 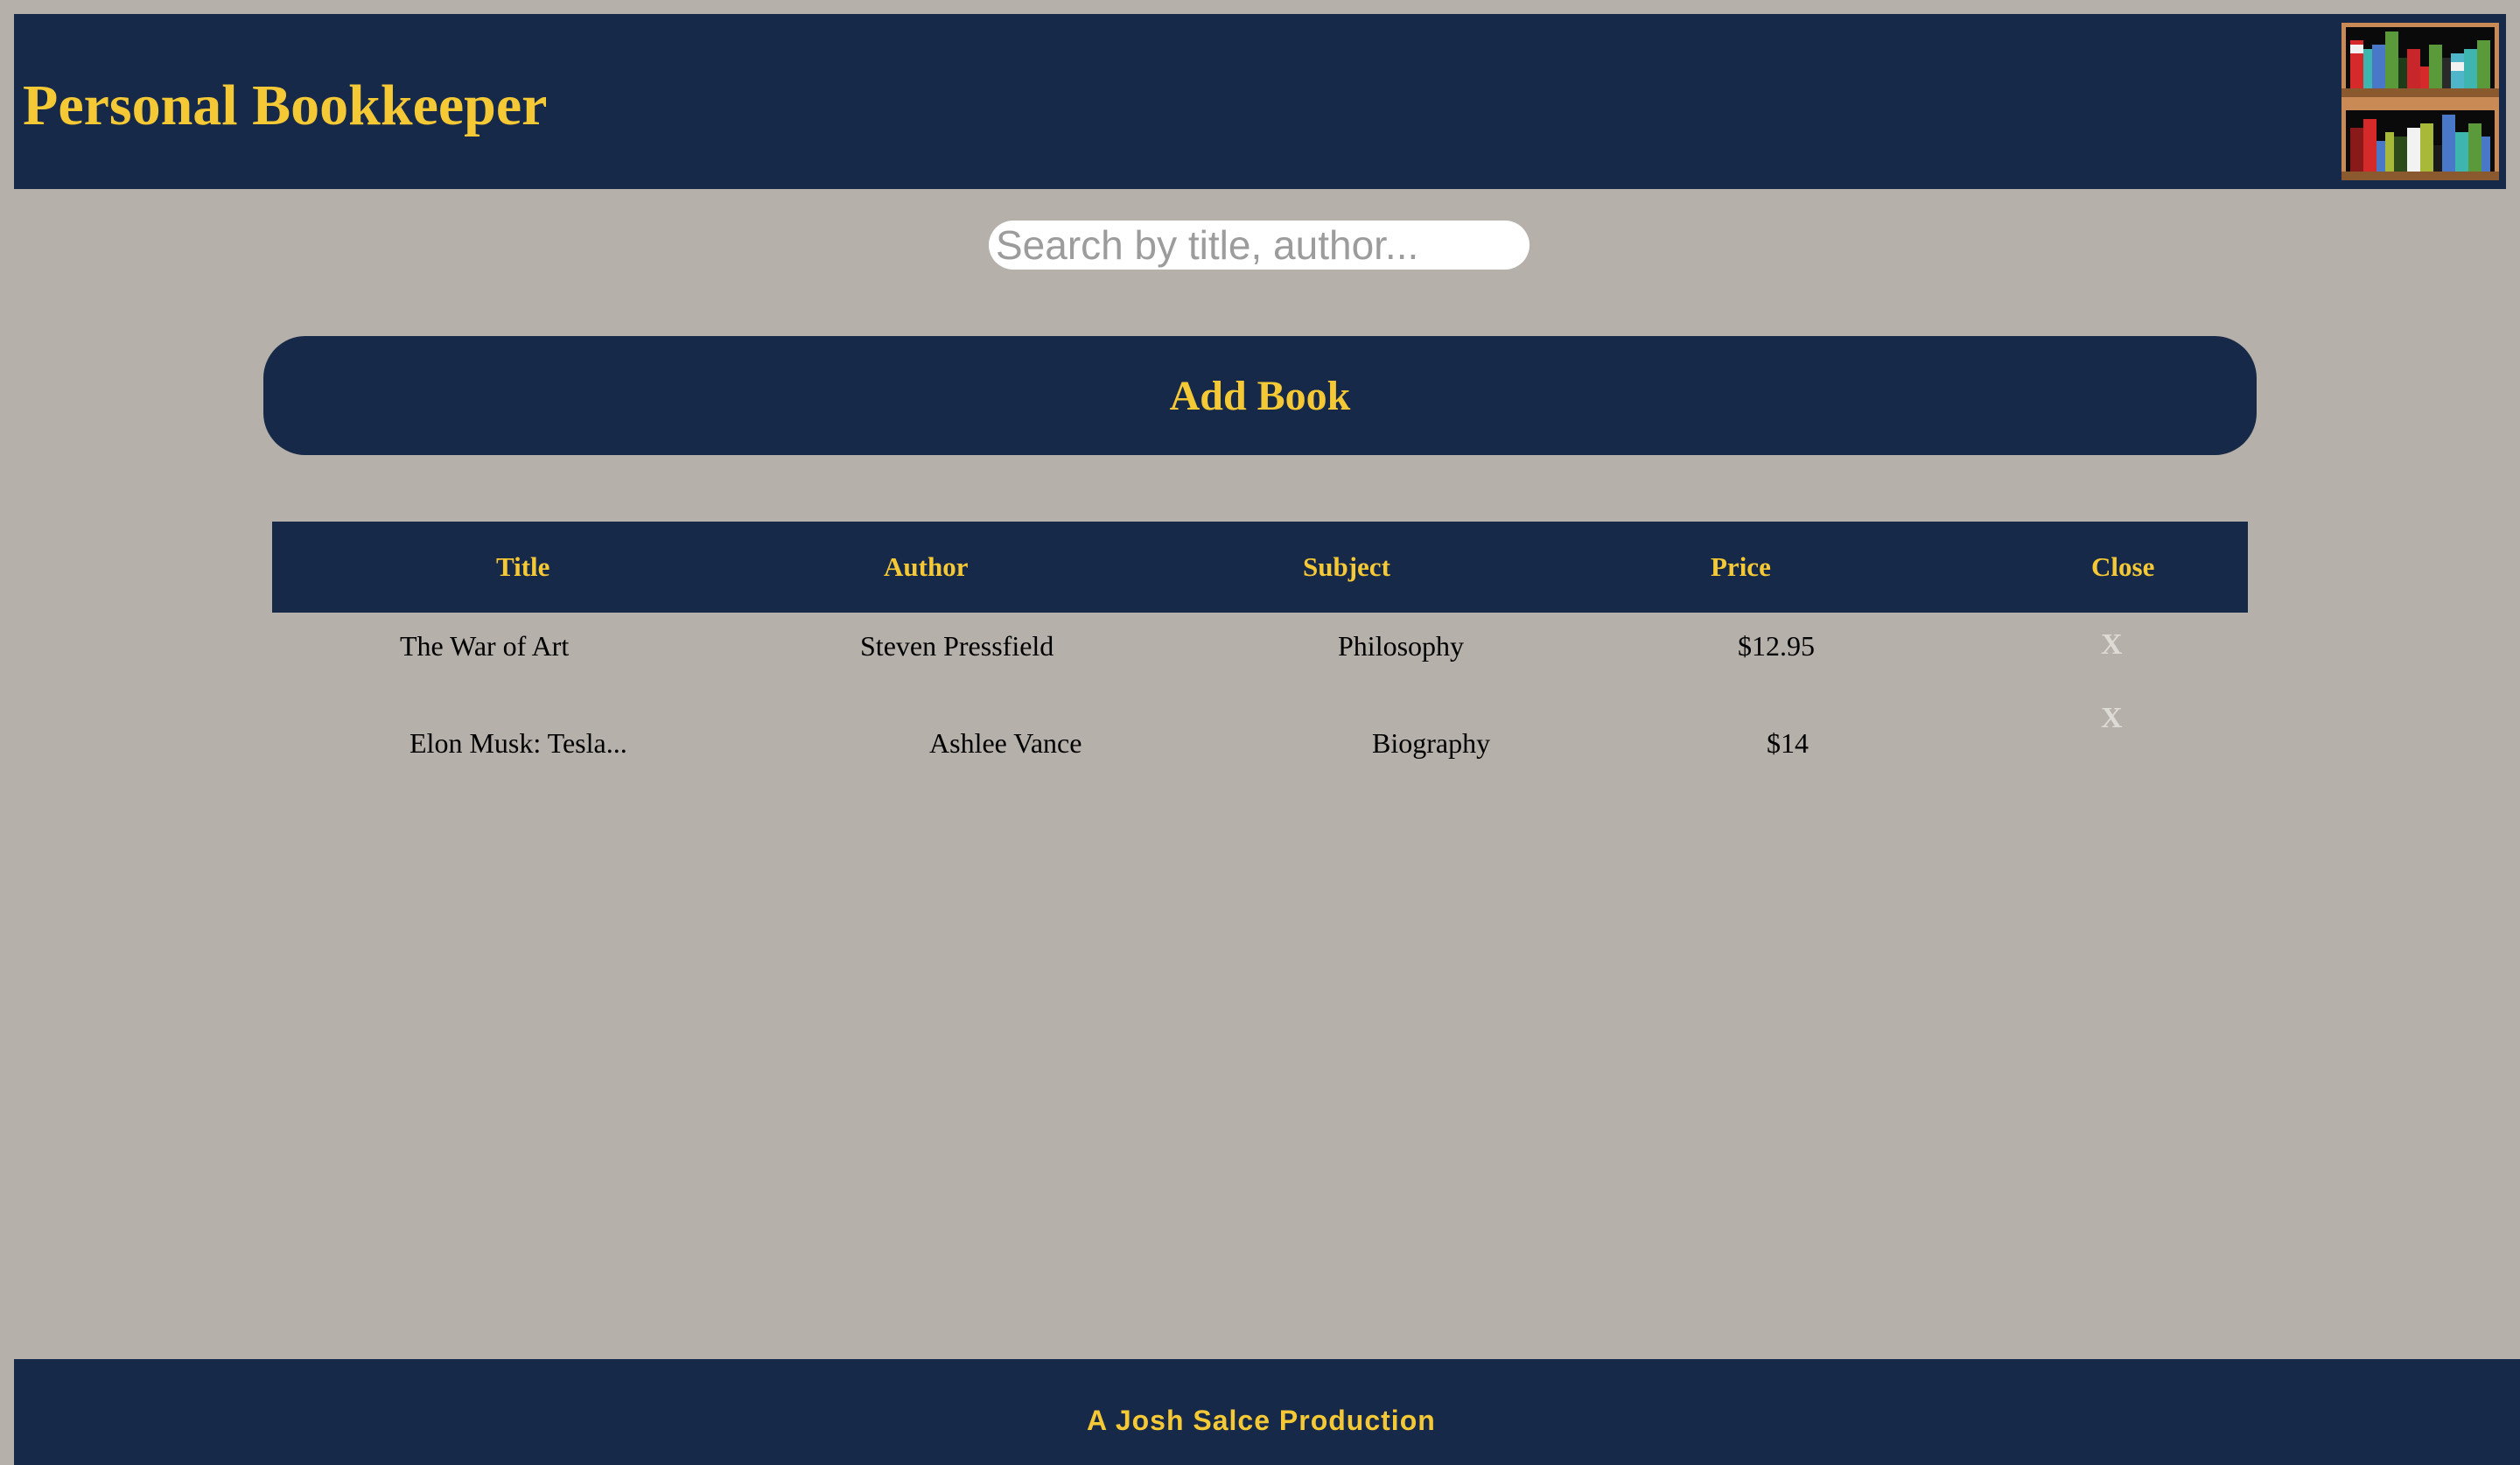 I want to click on search-input, so click(x=1259, y=245).